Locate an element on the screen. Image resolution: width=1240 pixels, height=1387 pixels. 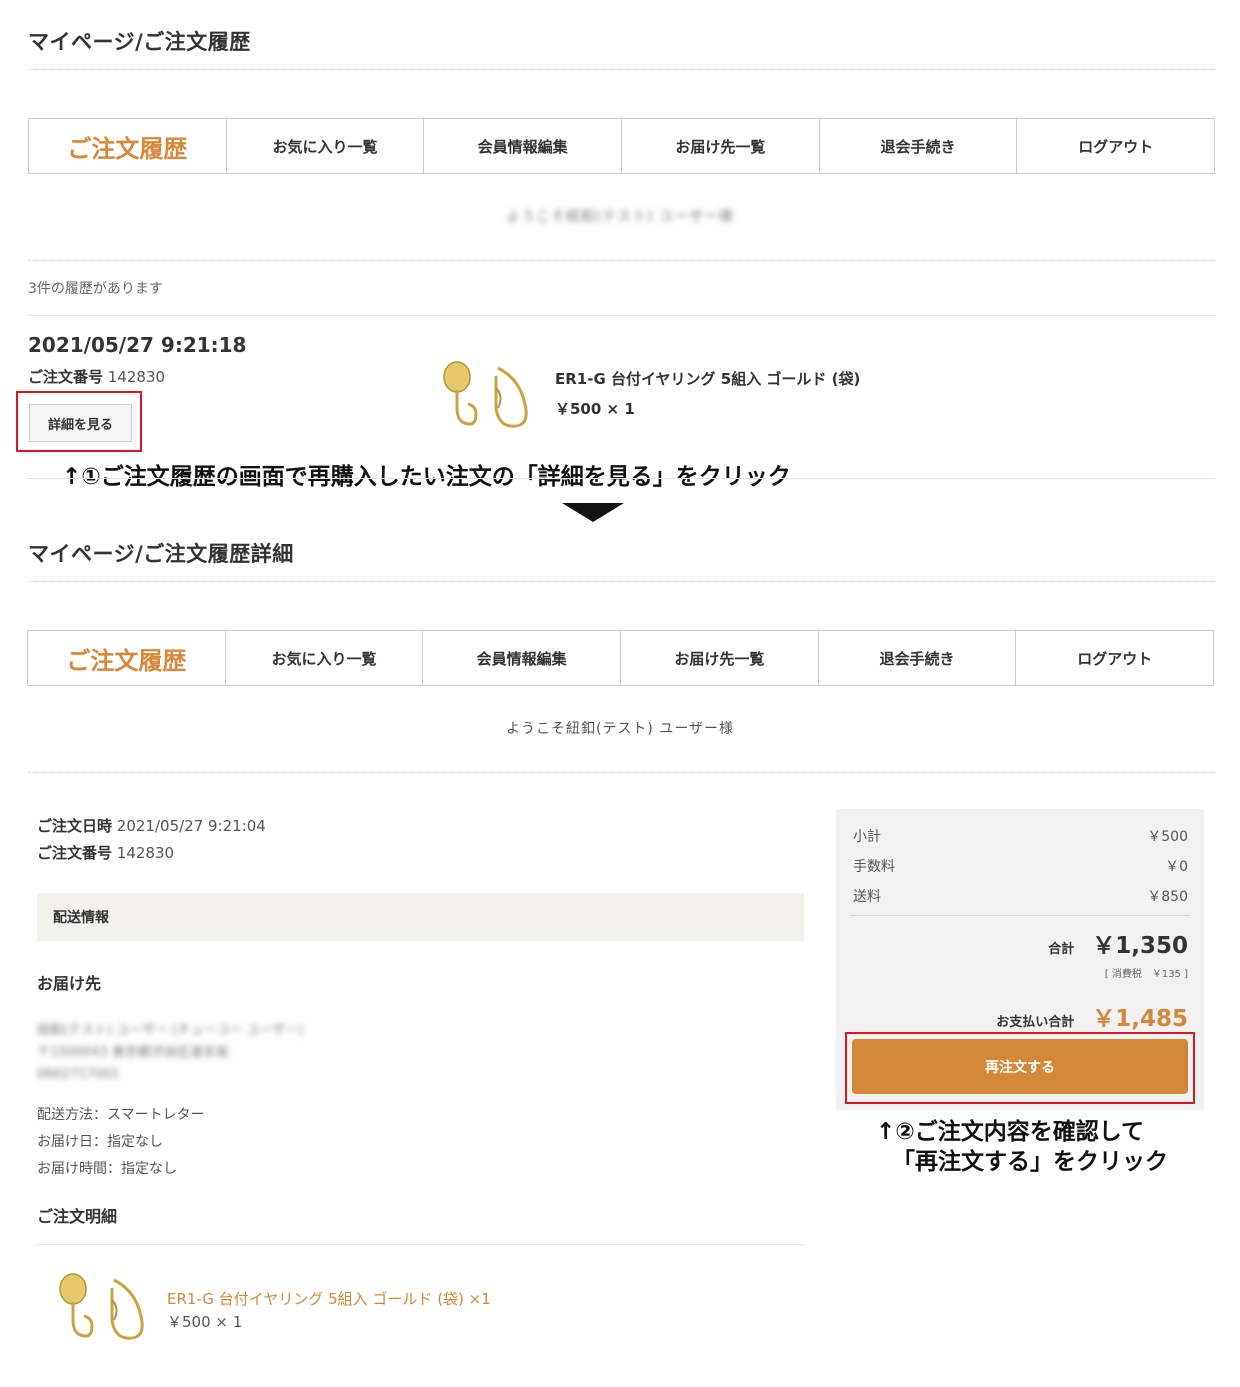
order-date-value: 2021/05/27 9:21:04 is located at coordinates (191, 826).